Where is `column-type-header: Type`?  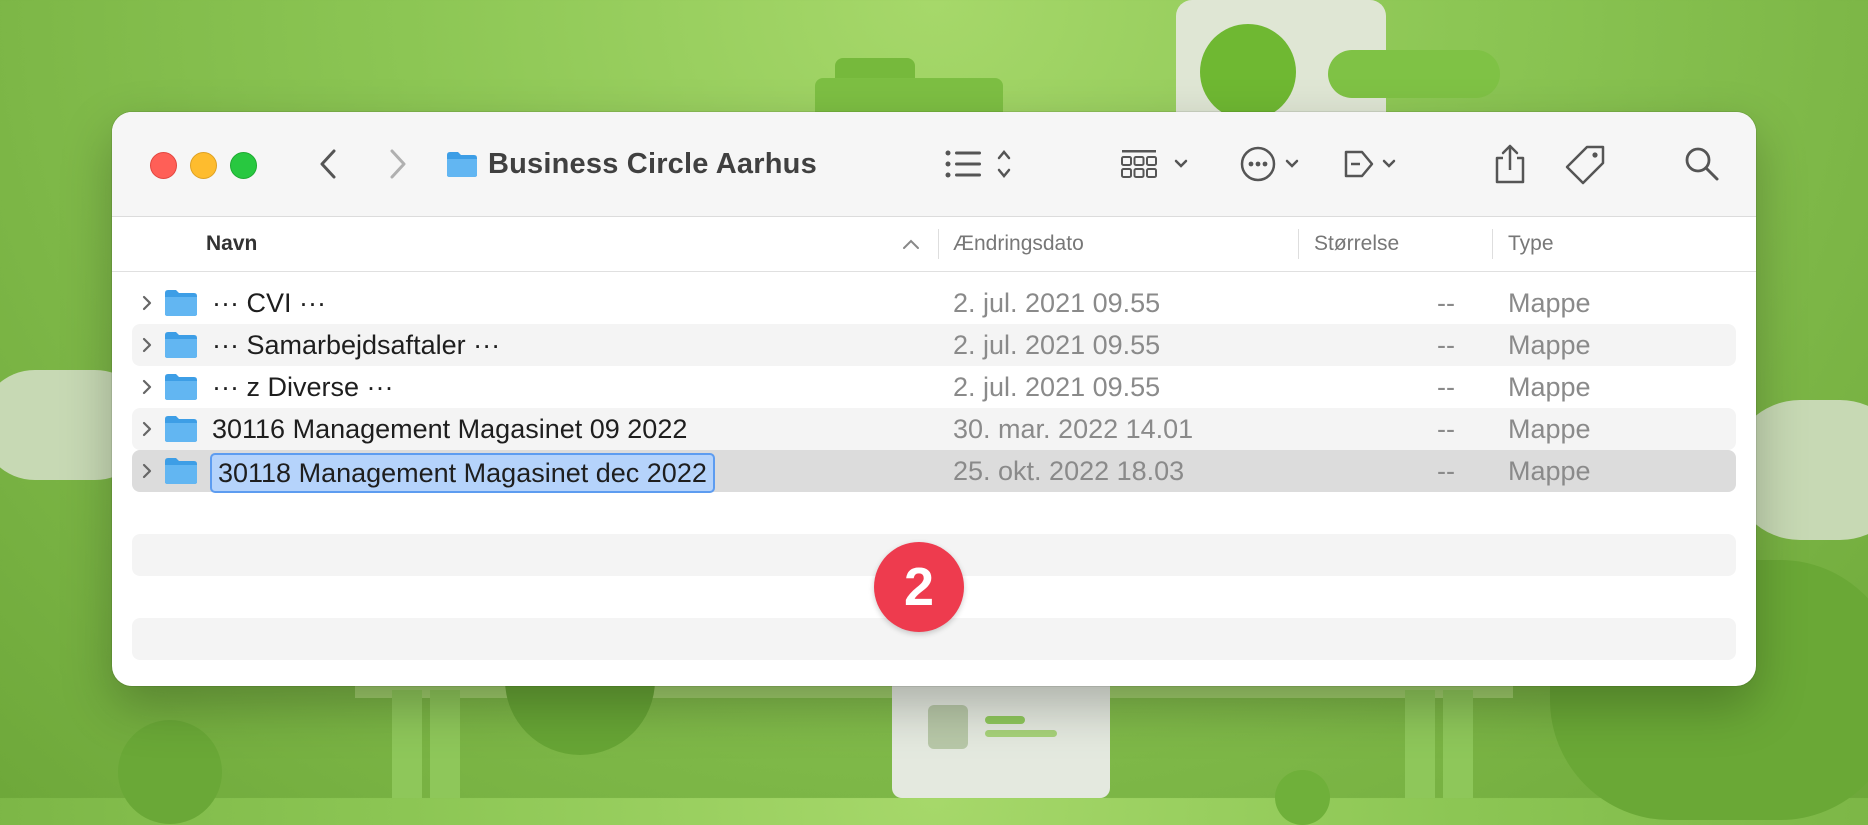 column-type-header: Type is located at coordinates (1531, 244).